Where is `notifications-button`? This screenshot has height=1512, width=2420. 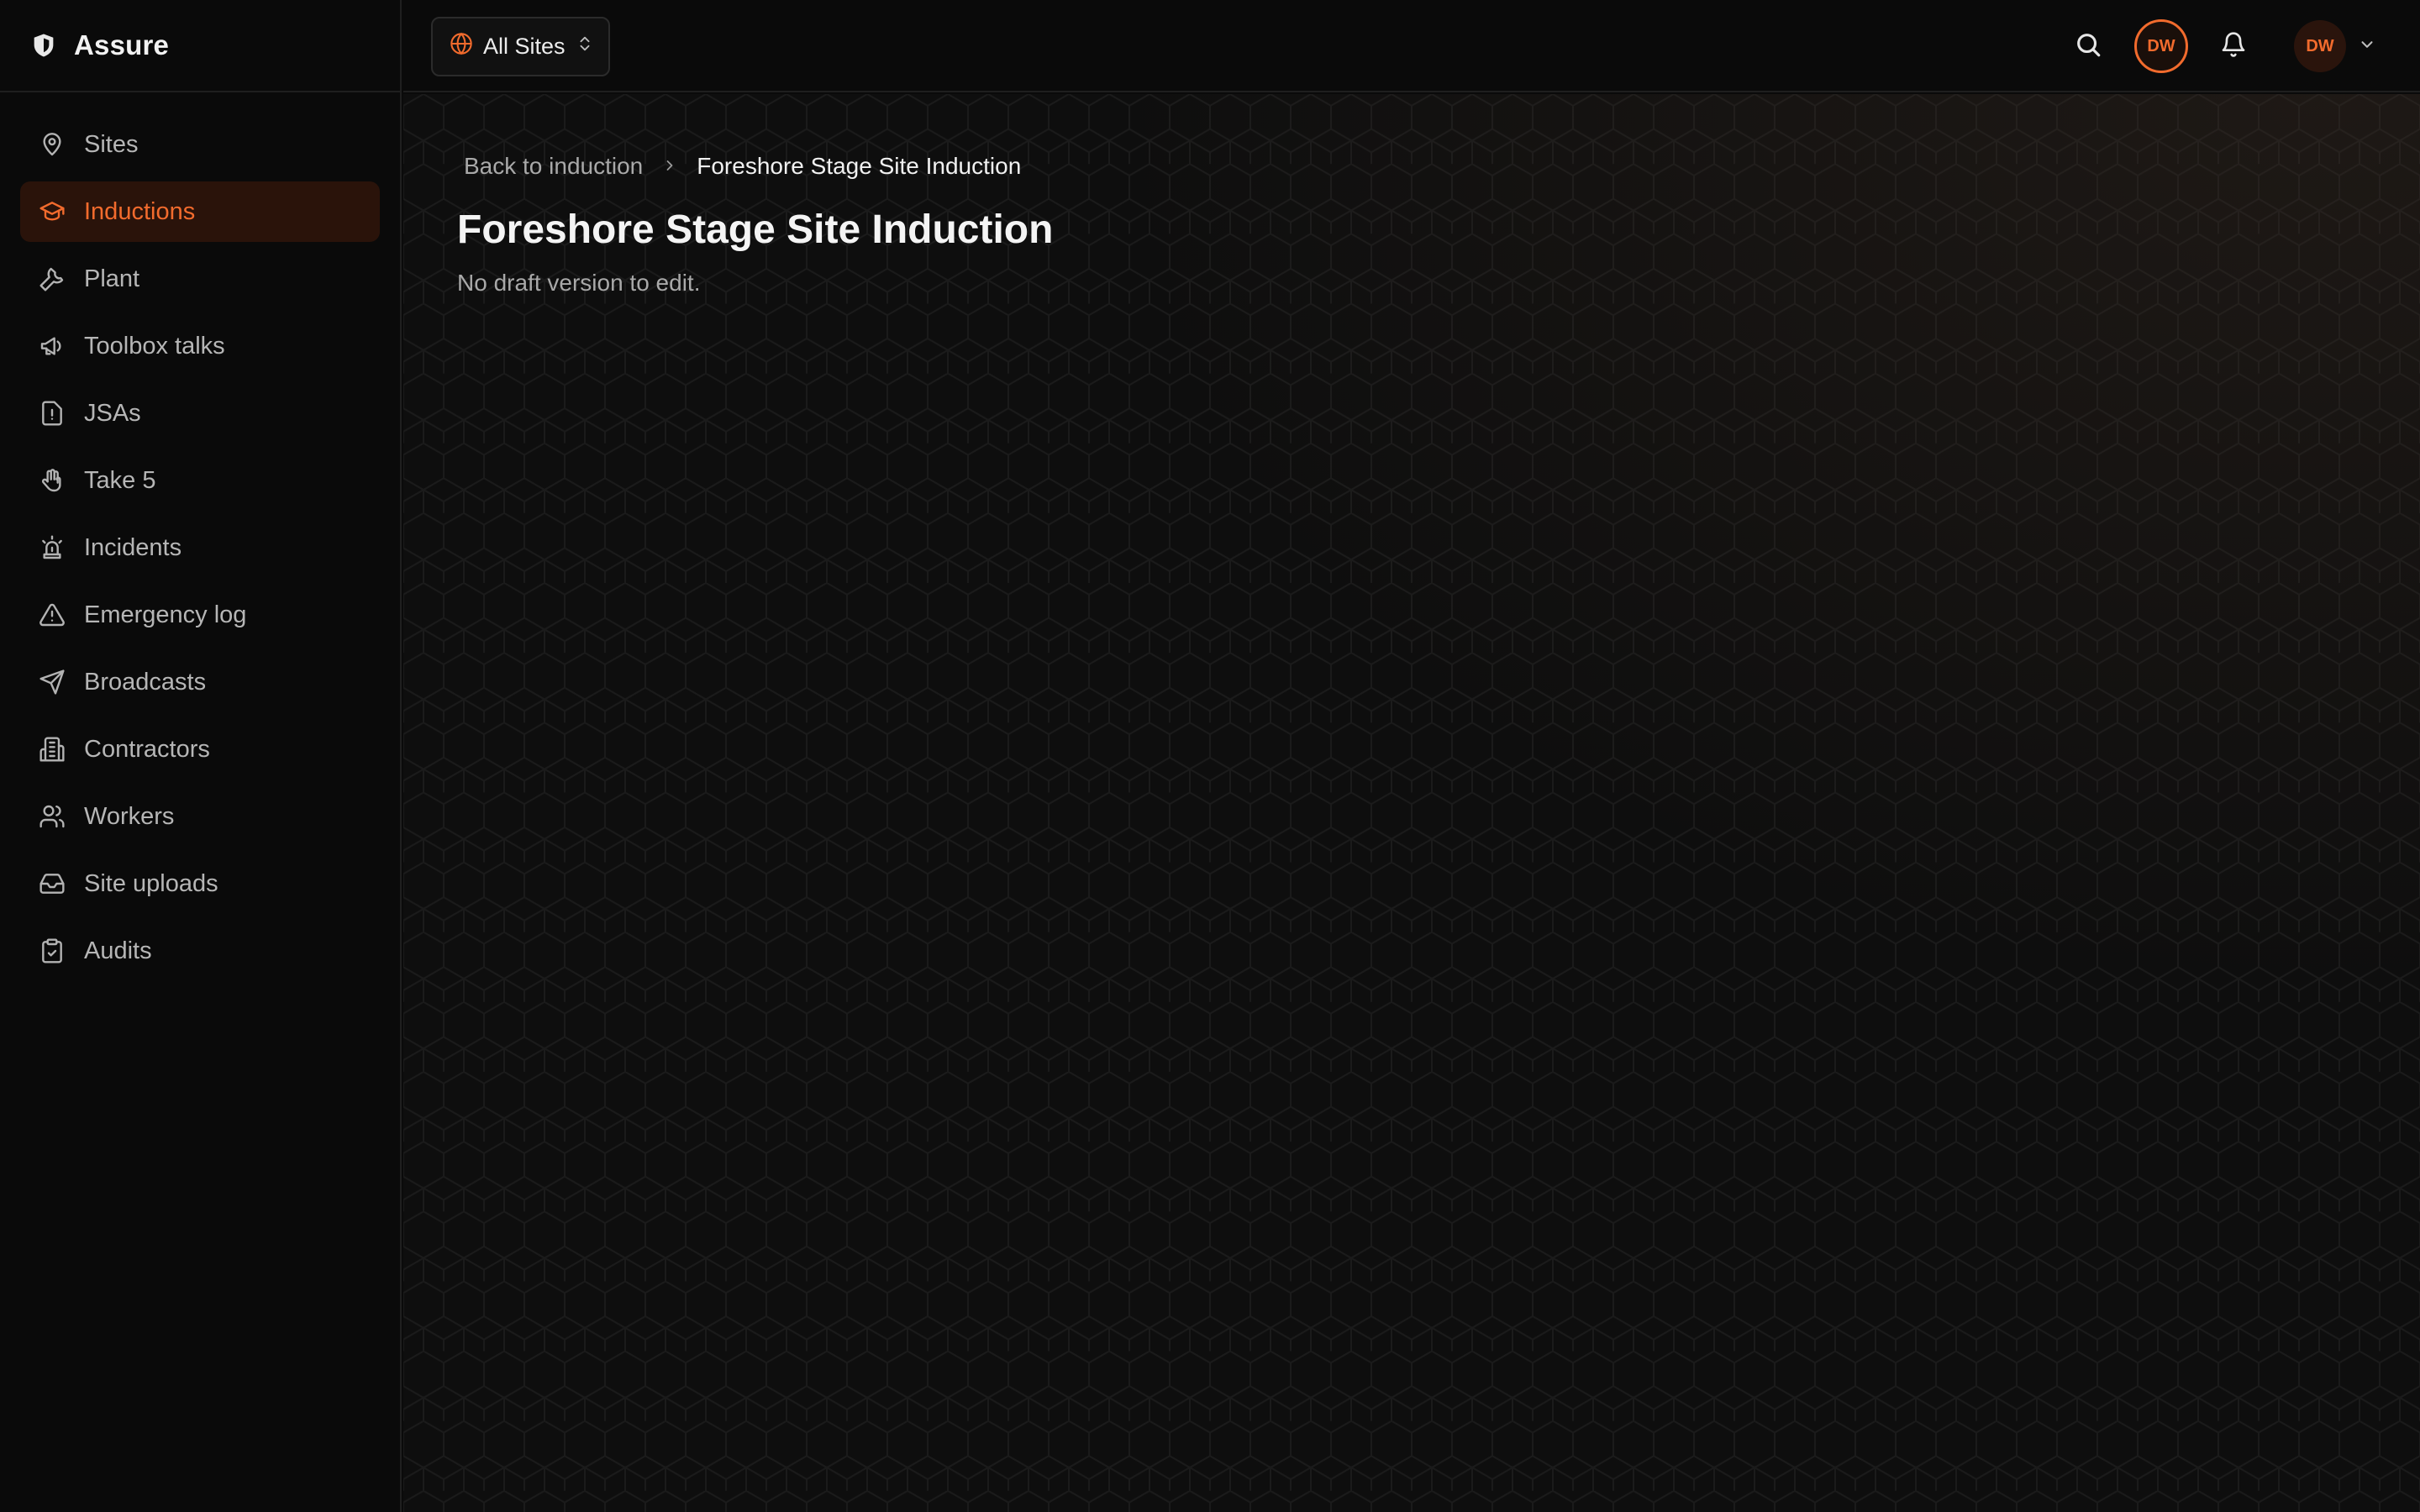
notifications-button is located at coordinates (2233, 46).